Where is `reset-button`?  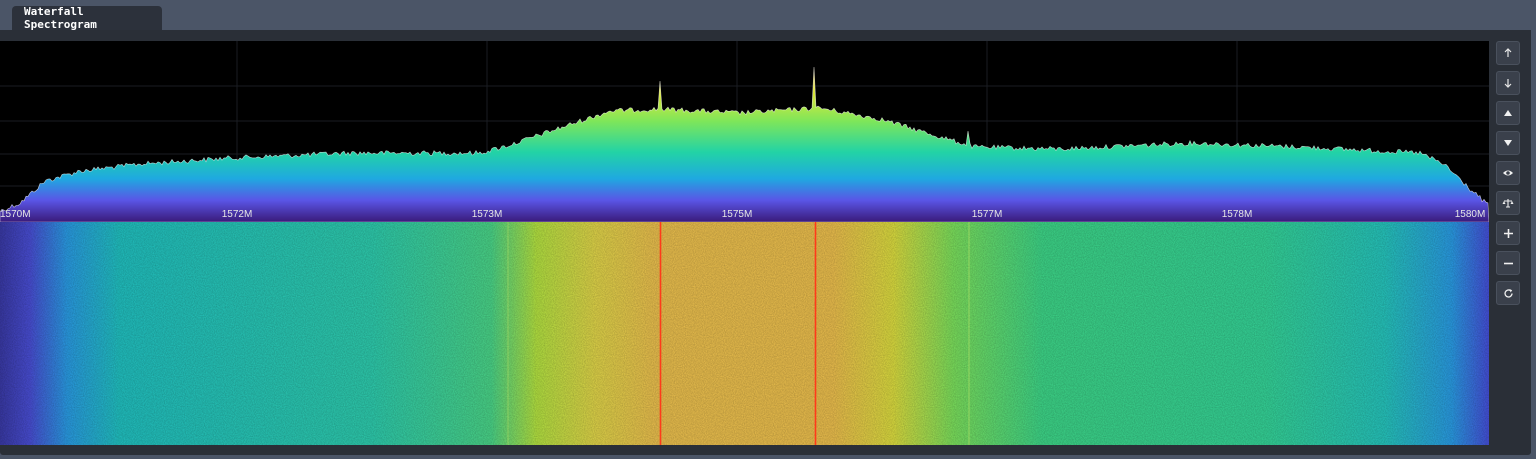 reset-button is located at coordinates (1508, 293).